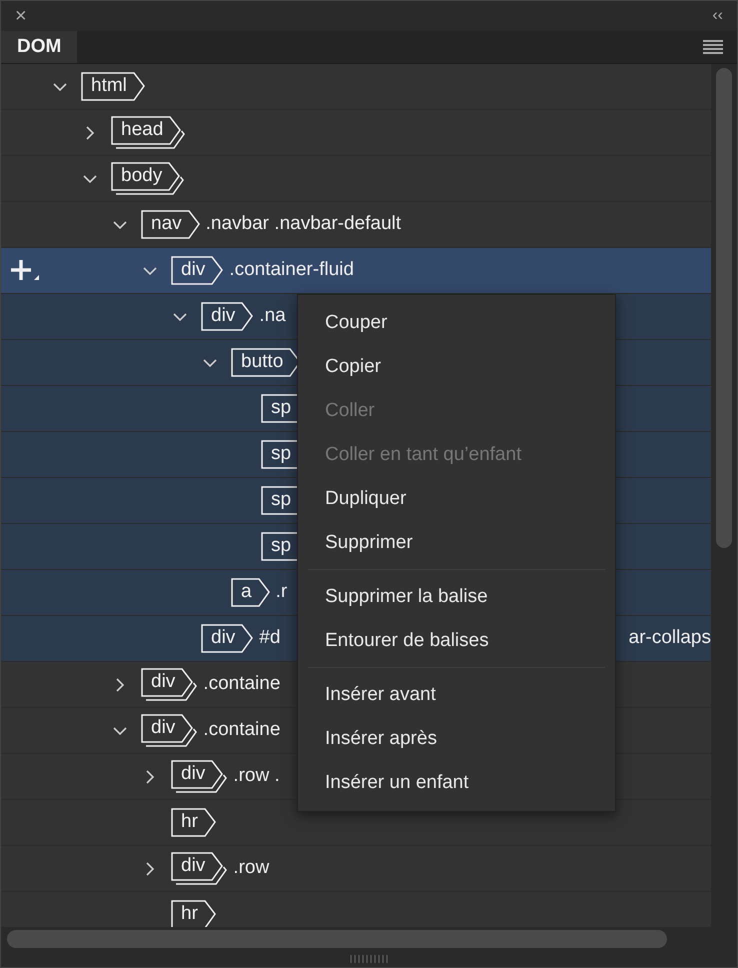  What do you see at coordinates (456, 783) in the screenshot?
I see `menu-item: Insérer un enfant` at bounding box center [456, 783].